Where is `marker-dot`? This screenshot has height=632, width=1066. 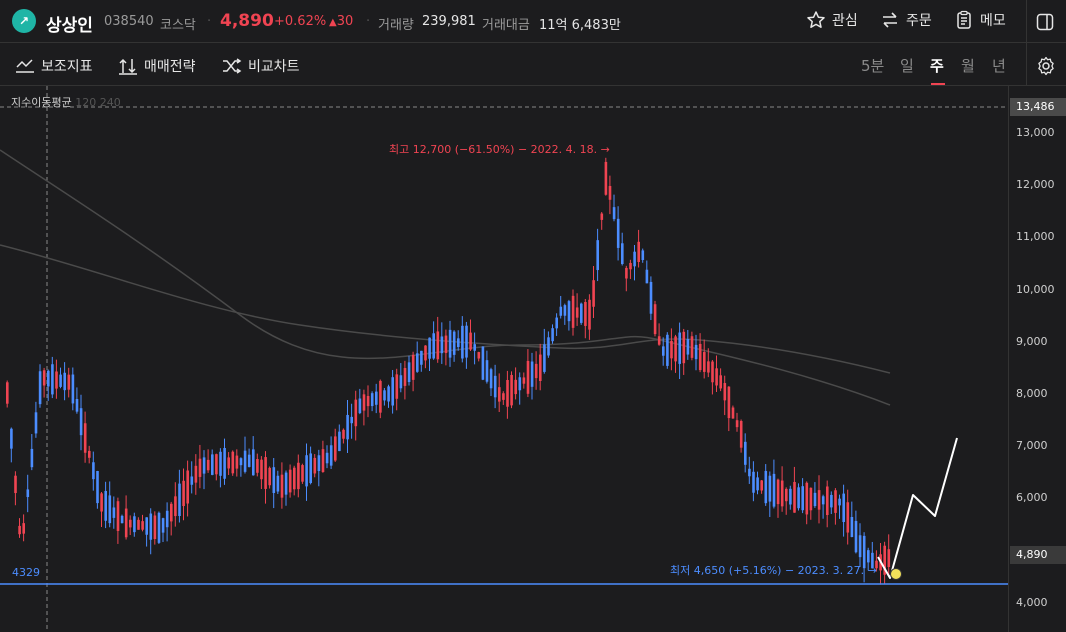 marker-dot is located at coordinates (896, 574).